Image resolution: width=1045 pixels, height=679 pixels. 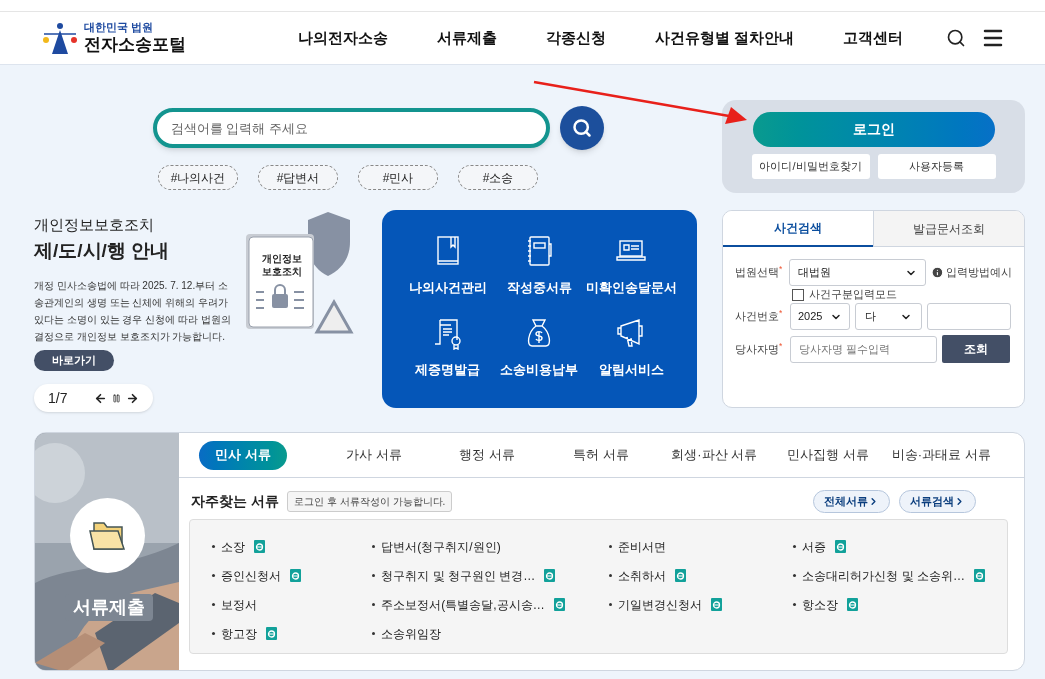 I want to click on pause-icon, so click(x=116, y=398).